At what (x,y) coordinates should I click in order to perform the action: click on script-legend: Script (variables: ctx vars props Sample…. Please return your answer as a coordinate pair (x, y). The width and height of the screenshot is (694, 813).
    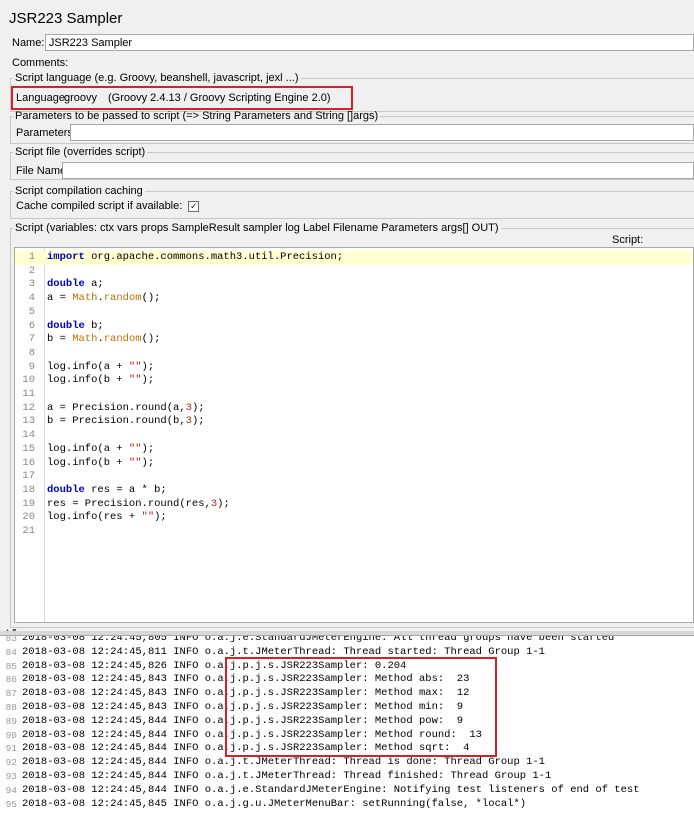
    Looking at the image, I should click on (257, 228).